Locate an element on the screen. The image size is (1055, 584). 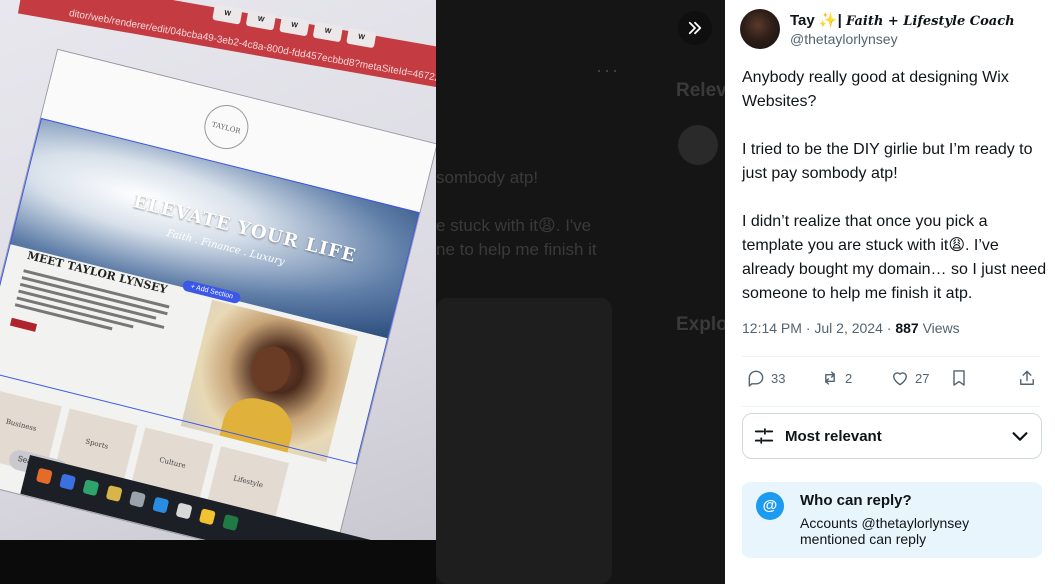
bookmark-button is located at coordinates (959, 378).